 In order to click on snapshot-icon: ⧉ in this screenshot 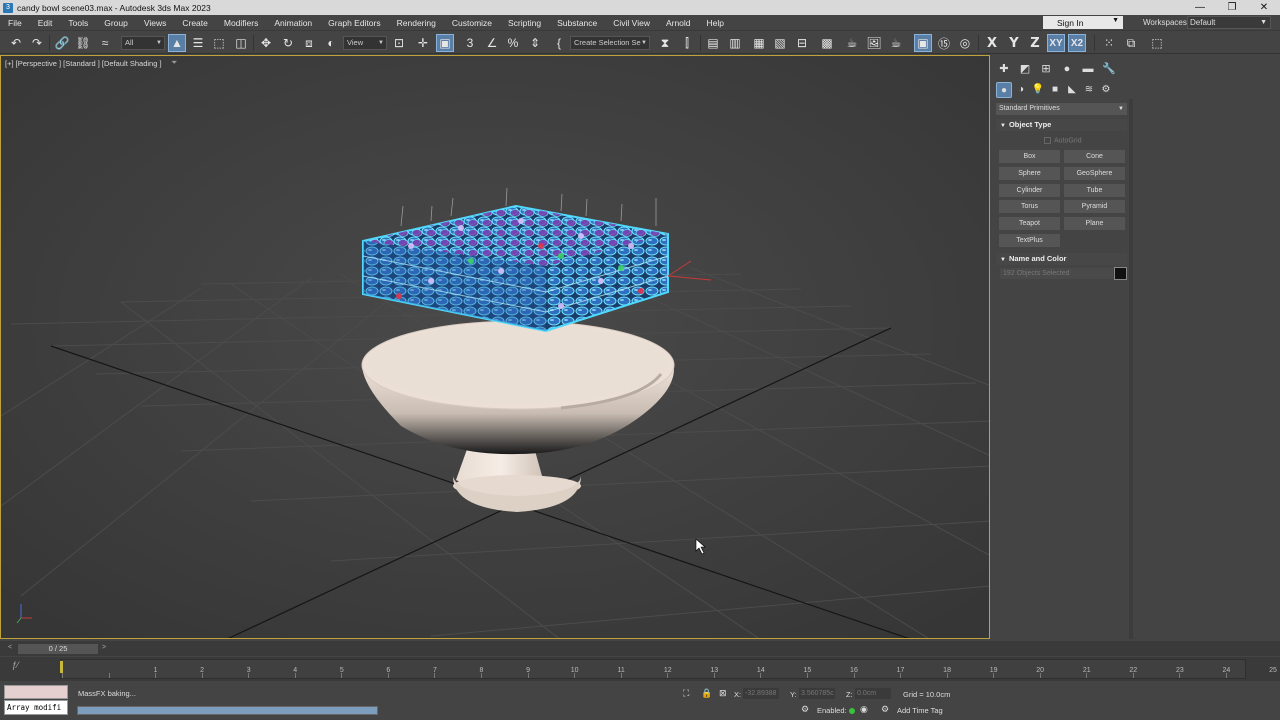, I will do `click(1131, 43)`.